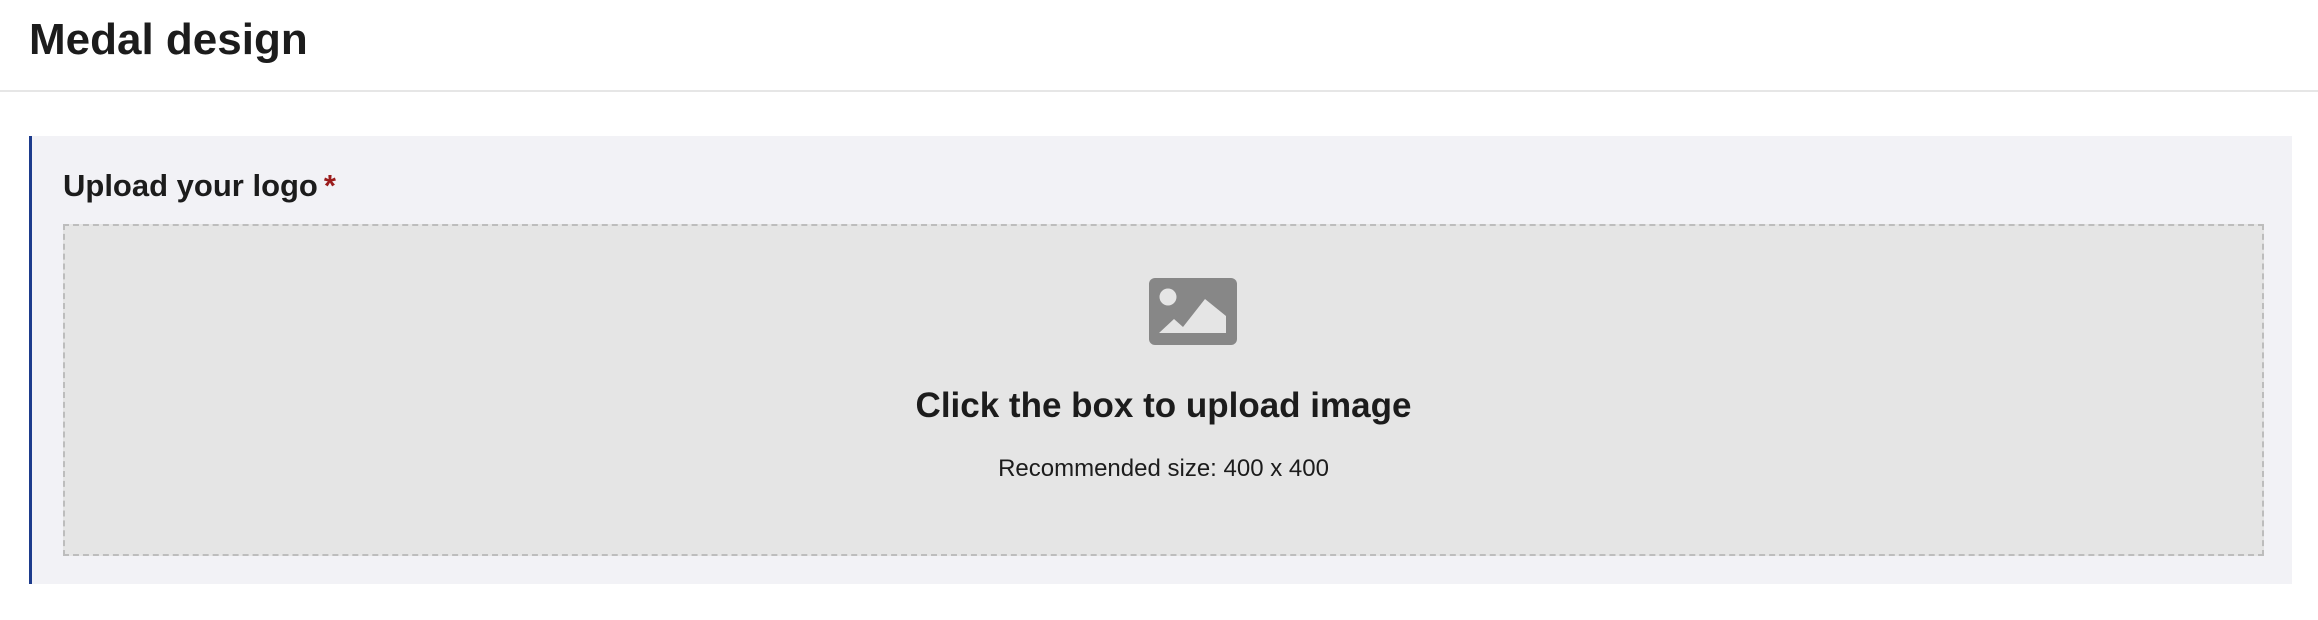 This screenshot has width=2318, height=620. What do you see at coordinates (1168, 297) in the screenshot?
I see `image-icon-sun` at bounding box center [1168, 297].